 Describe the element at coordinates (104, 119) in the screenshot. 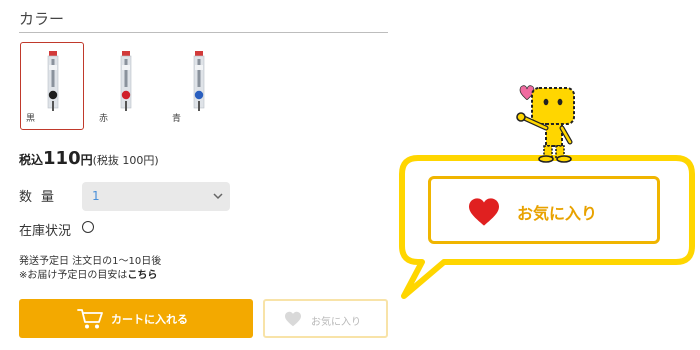

I see `color-option-label: 赤` at that location.